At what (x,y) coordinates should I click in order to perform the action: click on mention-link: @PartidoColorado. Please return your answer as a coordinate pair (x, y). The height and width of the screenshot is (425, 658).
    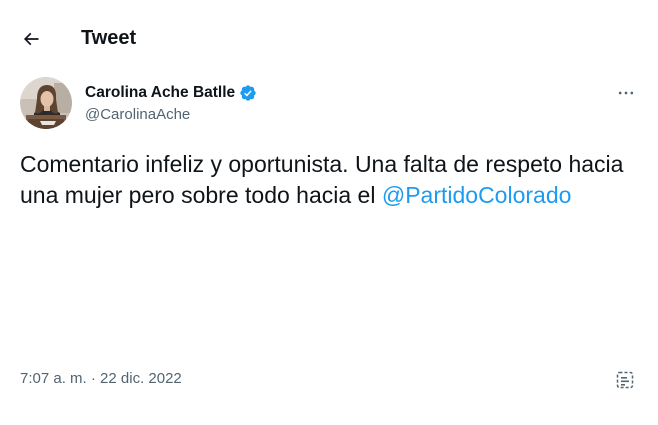
    Looking at the image, I should click on (477, 195).